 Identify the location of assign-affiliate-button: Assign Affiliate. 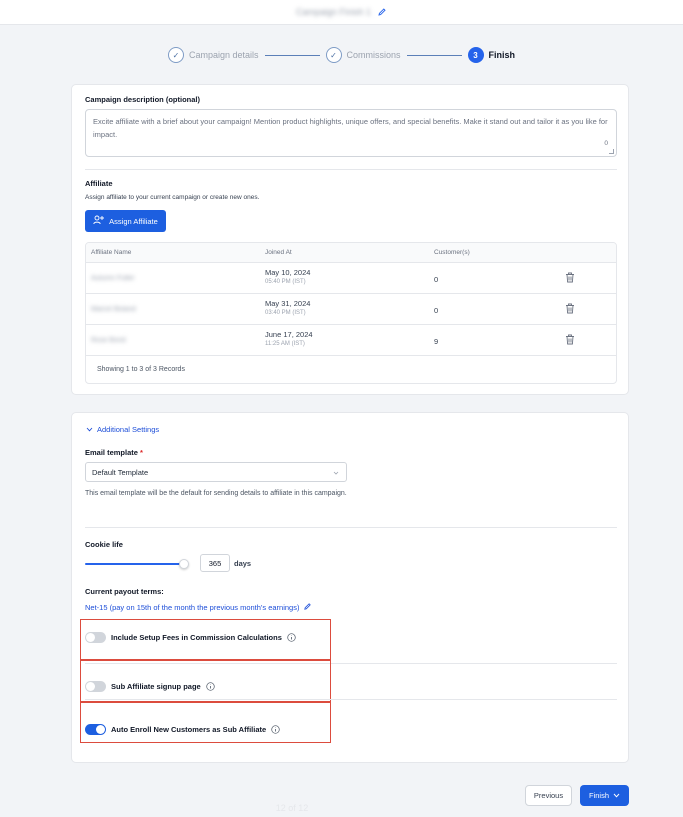
(125, 221).